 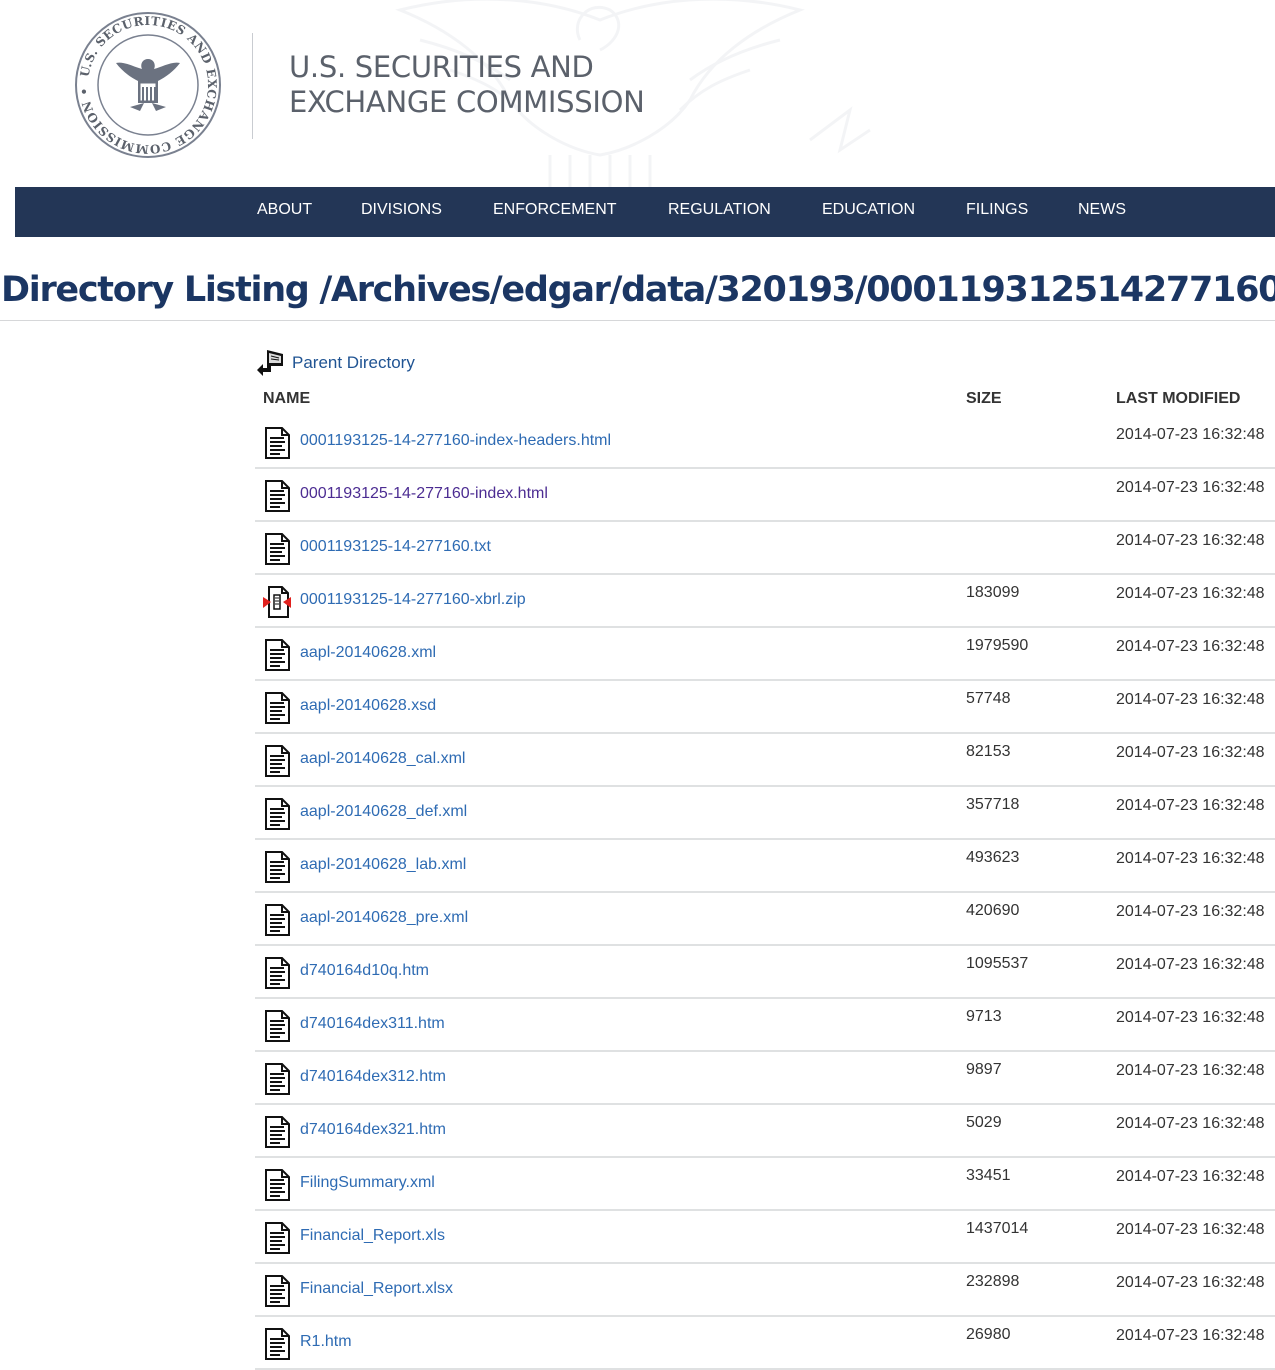 I want to click on agency-title-line1: U.S. SECURITIES AND, so click(x=441, y=67).